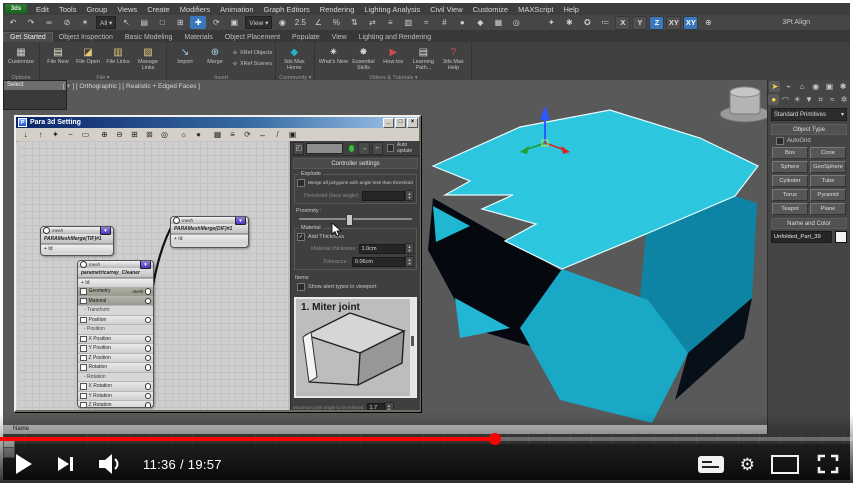 This screenshot has width=853, height=483. Describe the element at coordinates (828, 195) in the screenshot. I see `primitive-pyramid-button: Pyramid` at that location.